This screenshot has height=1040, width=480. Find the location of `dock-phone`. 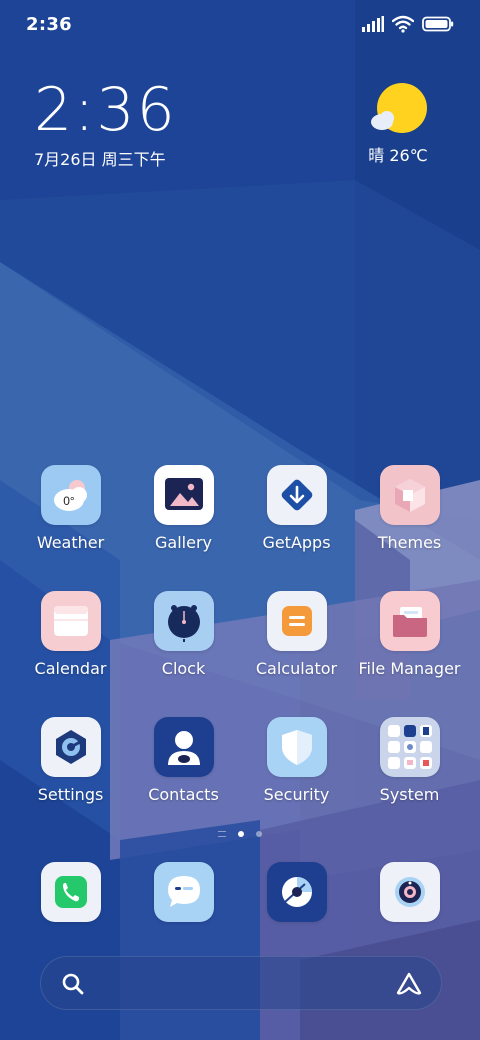

dock-phone is located at coordinates (70, 892).